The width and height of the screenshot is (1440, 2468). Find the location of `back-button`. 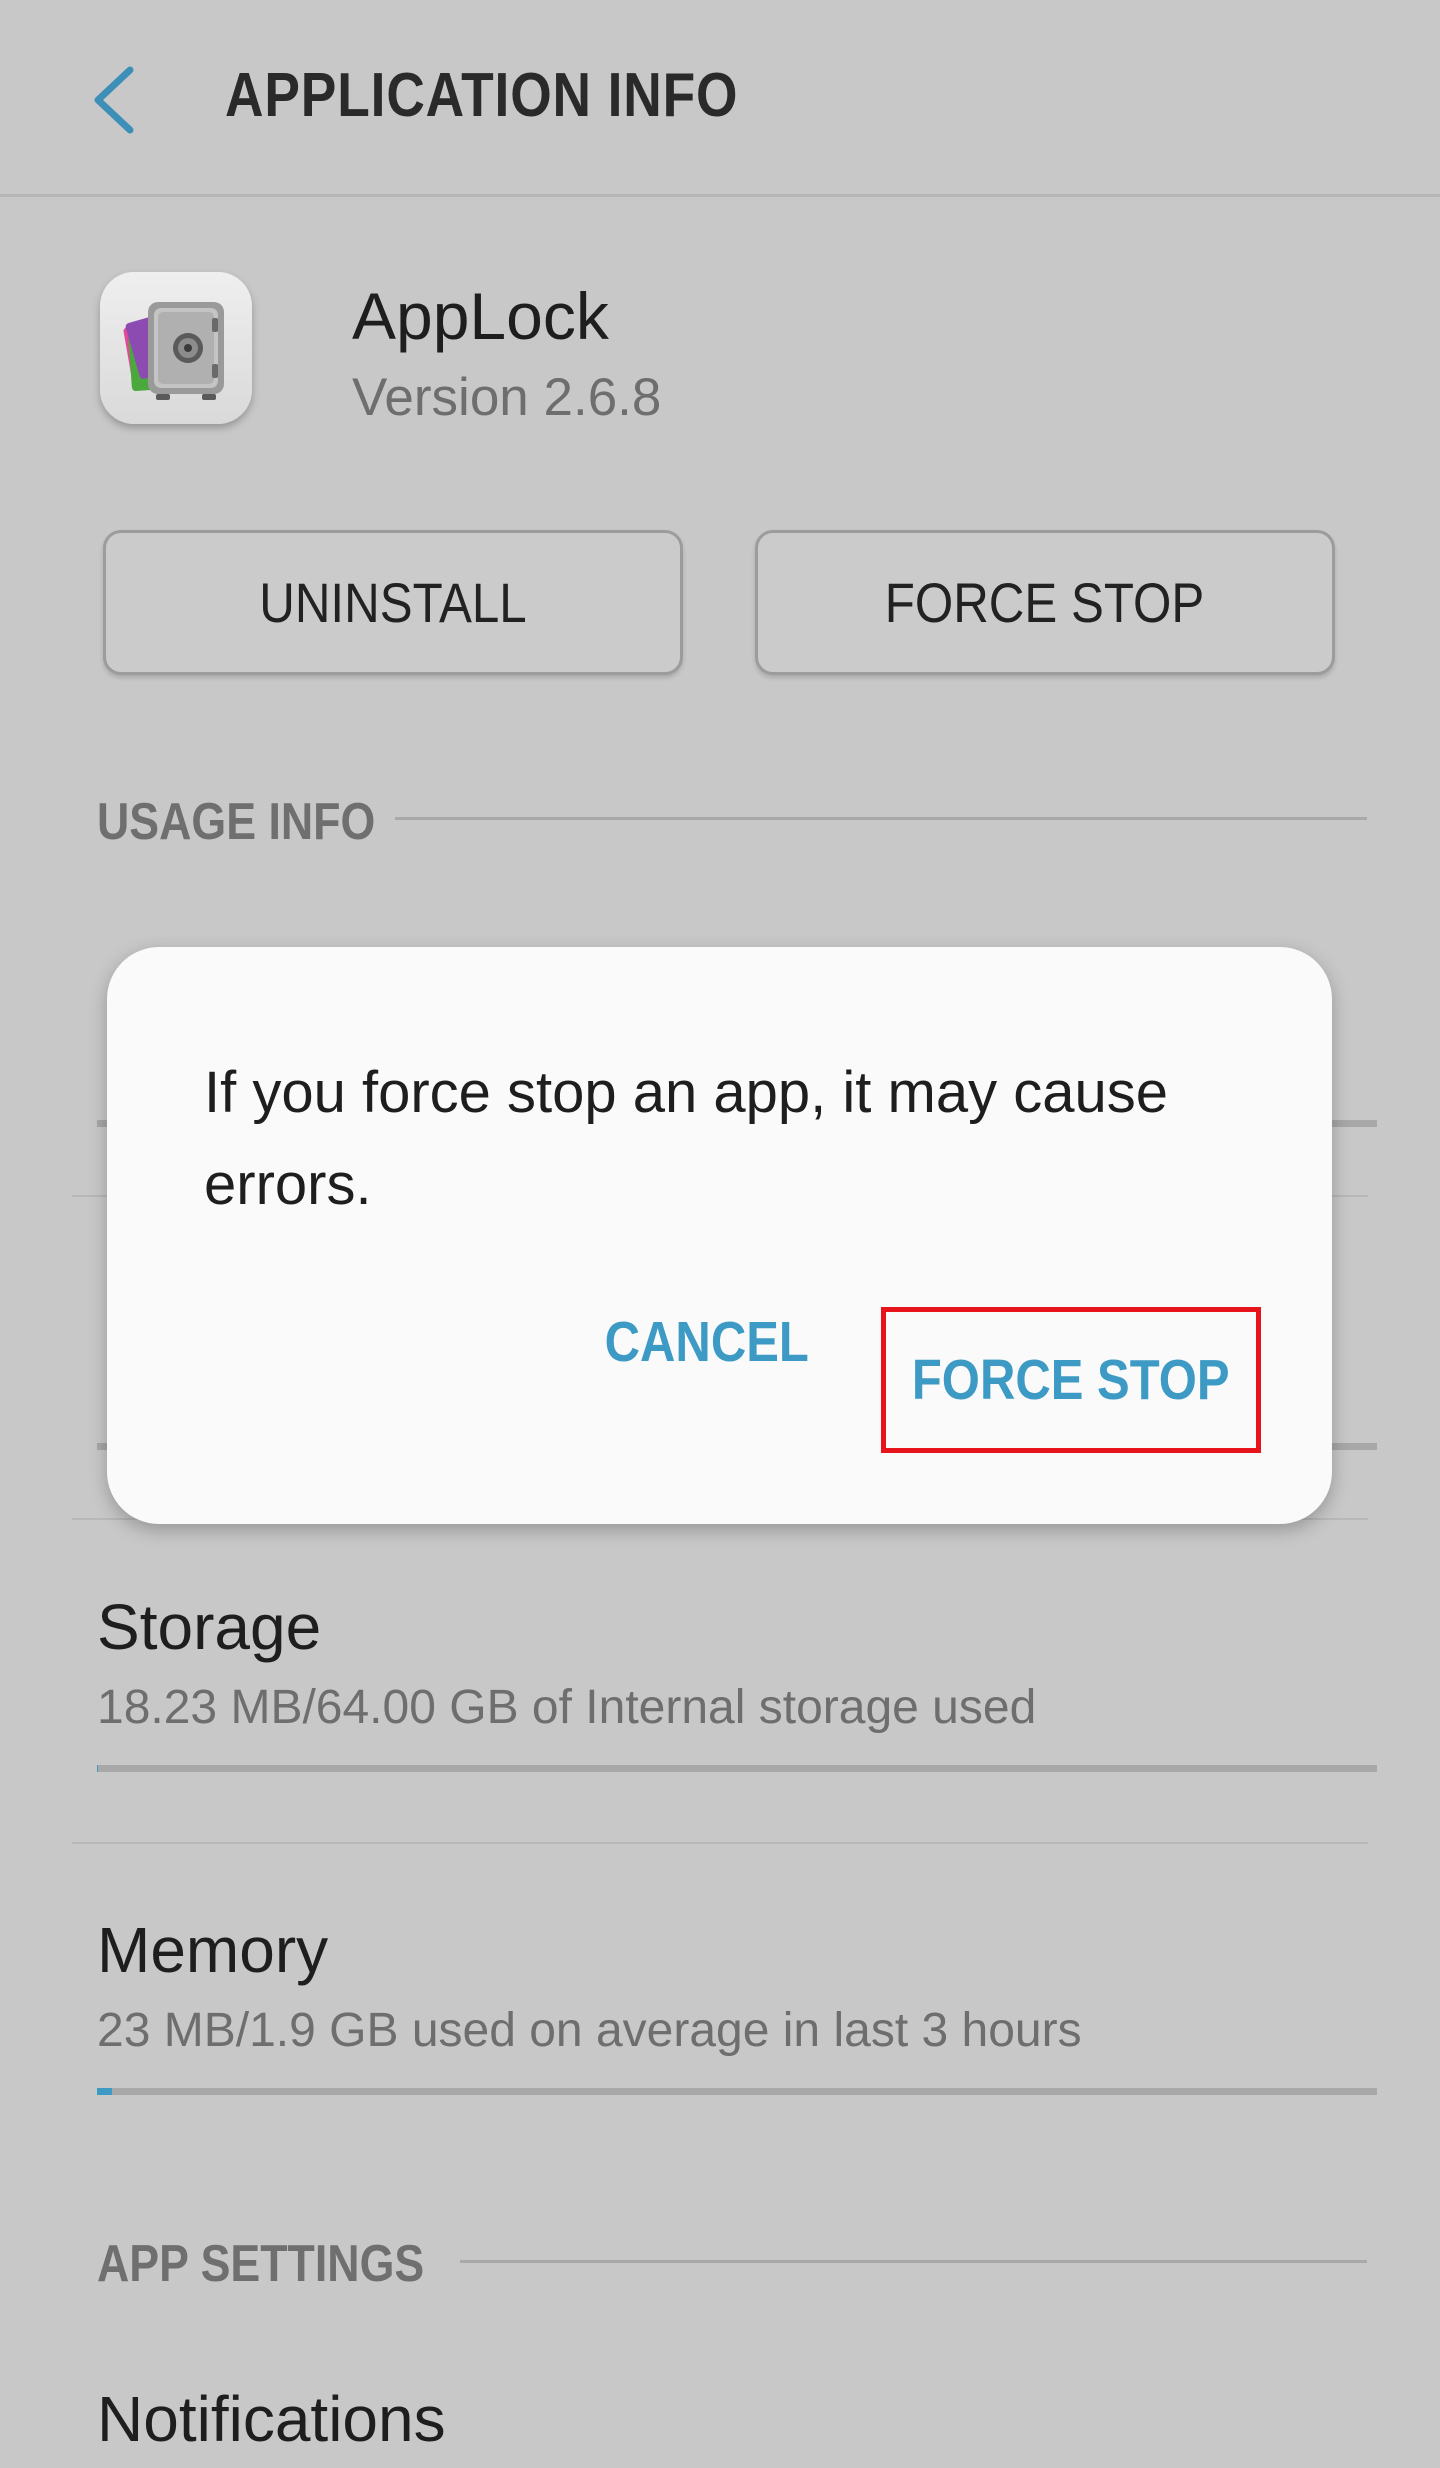

back-button is located at coordinates (115, 100).